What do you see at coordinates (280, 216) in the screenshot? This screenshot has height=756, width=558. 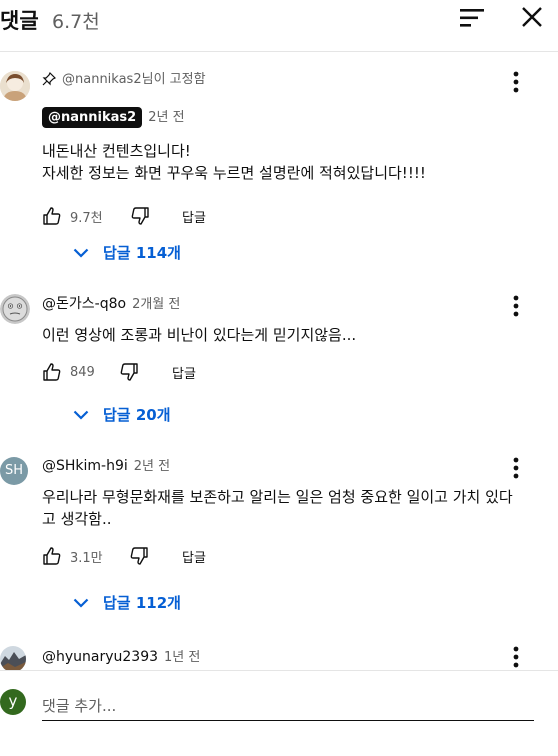 I see `comment-actions: 9.7천 답글` at bounding box center [280, 216].